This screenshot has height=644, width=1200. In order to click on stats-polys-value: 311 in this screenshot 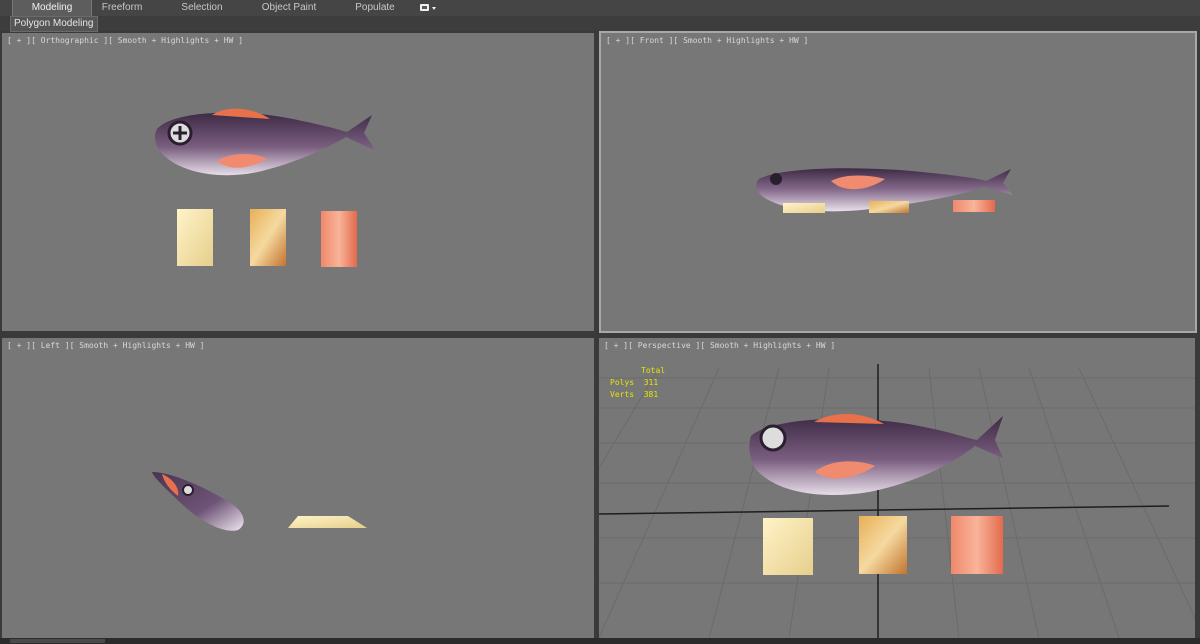, I will do `click(651, 382)`.